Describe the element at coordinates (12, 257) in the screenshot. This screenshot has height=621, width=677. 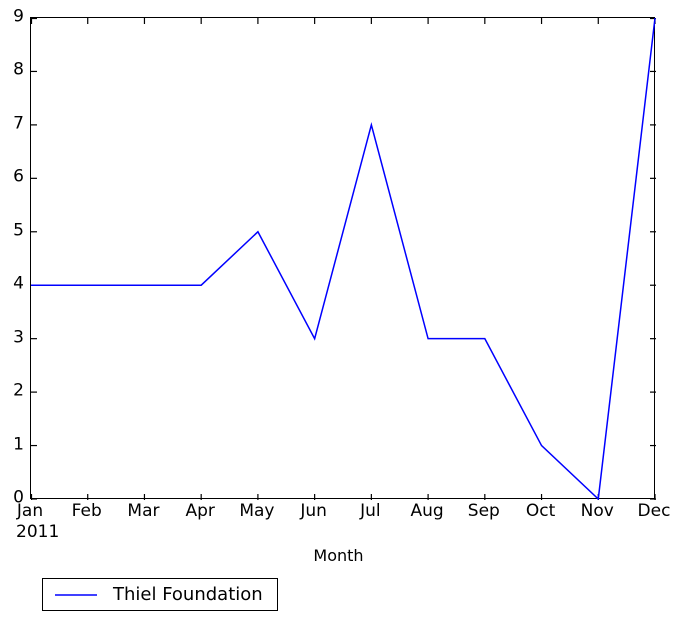
I see `y-axis-tick-labels: 0123456789` at that location.